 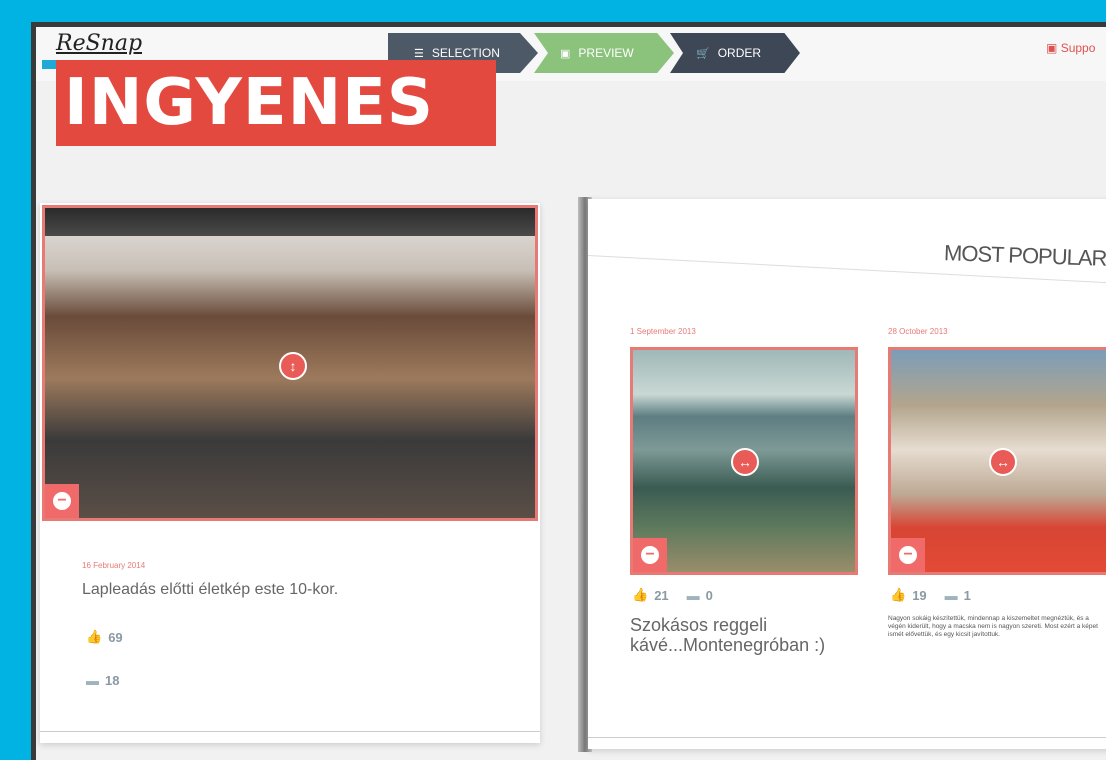 What do you see at coordinates (565, 53) in the screenshot?
I see `image-icon: ▣` at bounding box center [565, 53].